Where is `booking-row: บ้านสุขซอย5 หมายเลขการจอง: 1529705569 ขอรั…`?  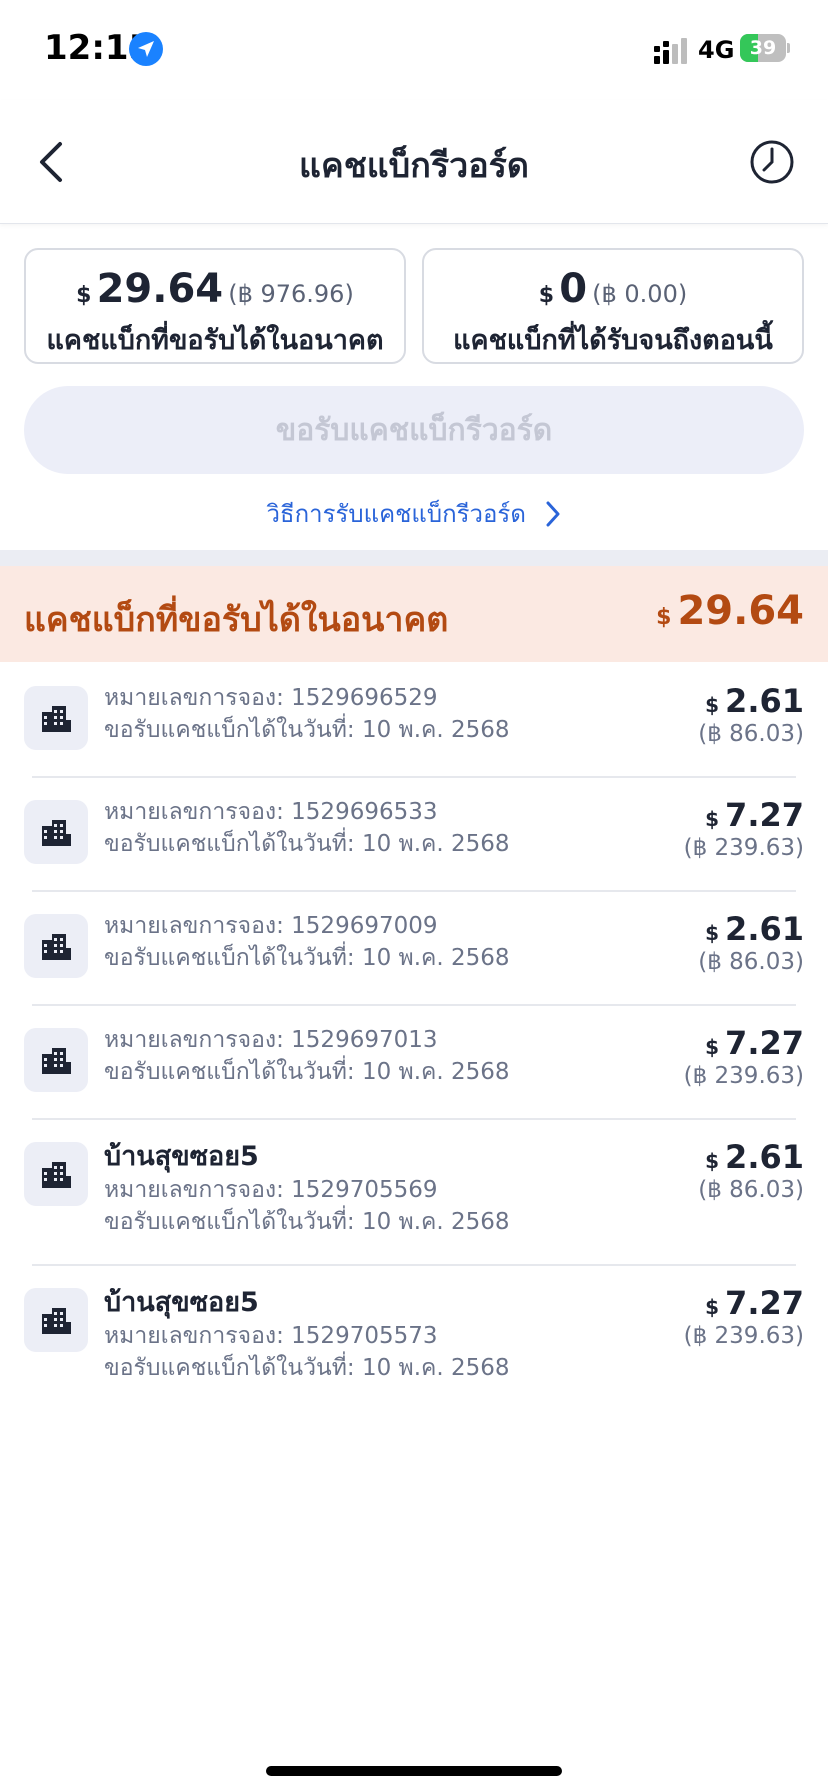
booking-row: บ้านสุขซอย5 หมายเลขการจอง: 1529705569 ขอรั… is located at coordinates (414, 1192).